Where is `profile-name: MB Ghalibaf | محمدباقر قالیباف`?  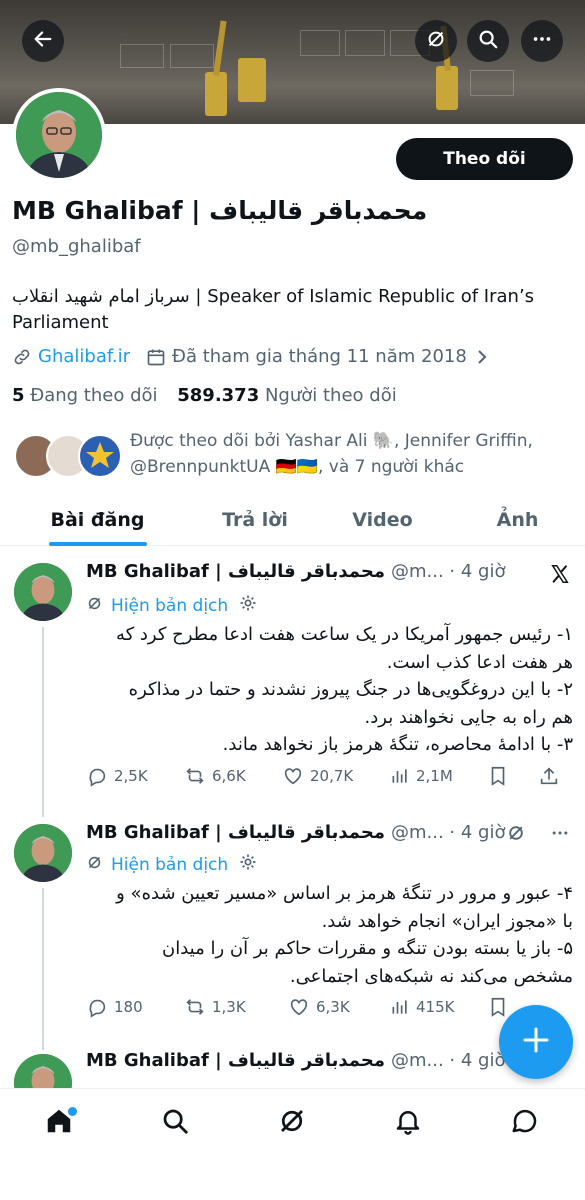 profile-name: MB Ghalibaf | محمدباقر قالیباف is located at coordinates (220, 210).